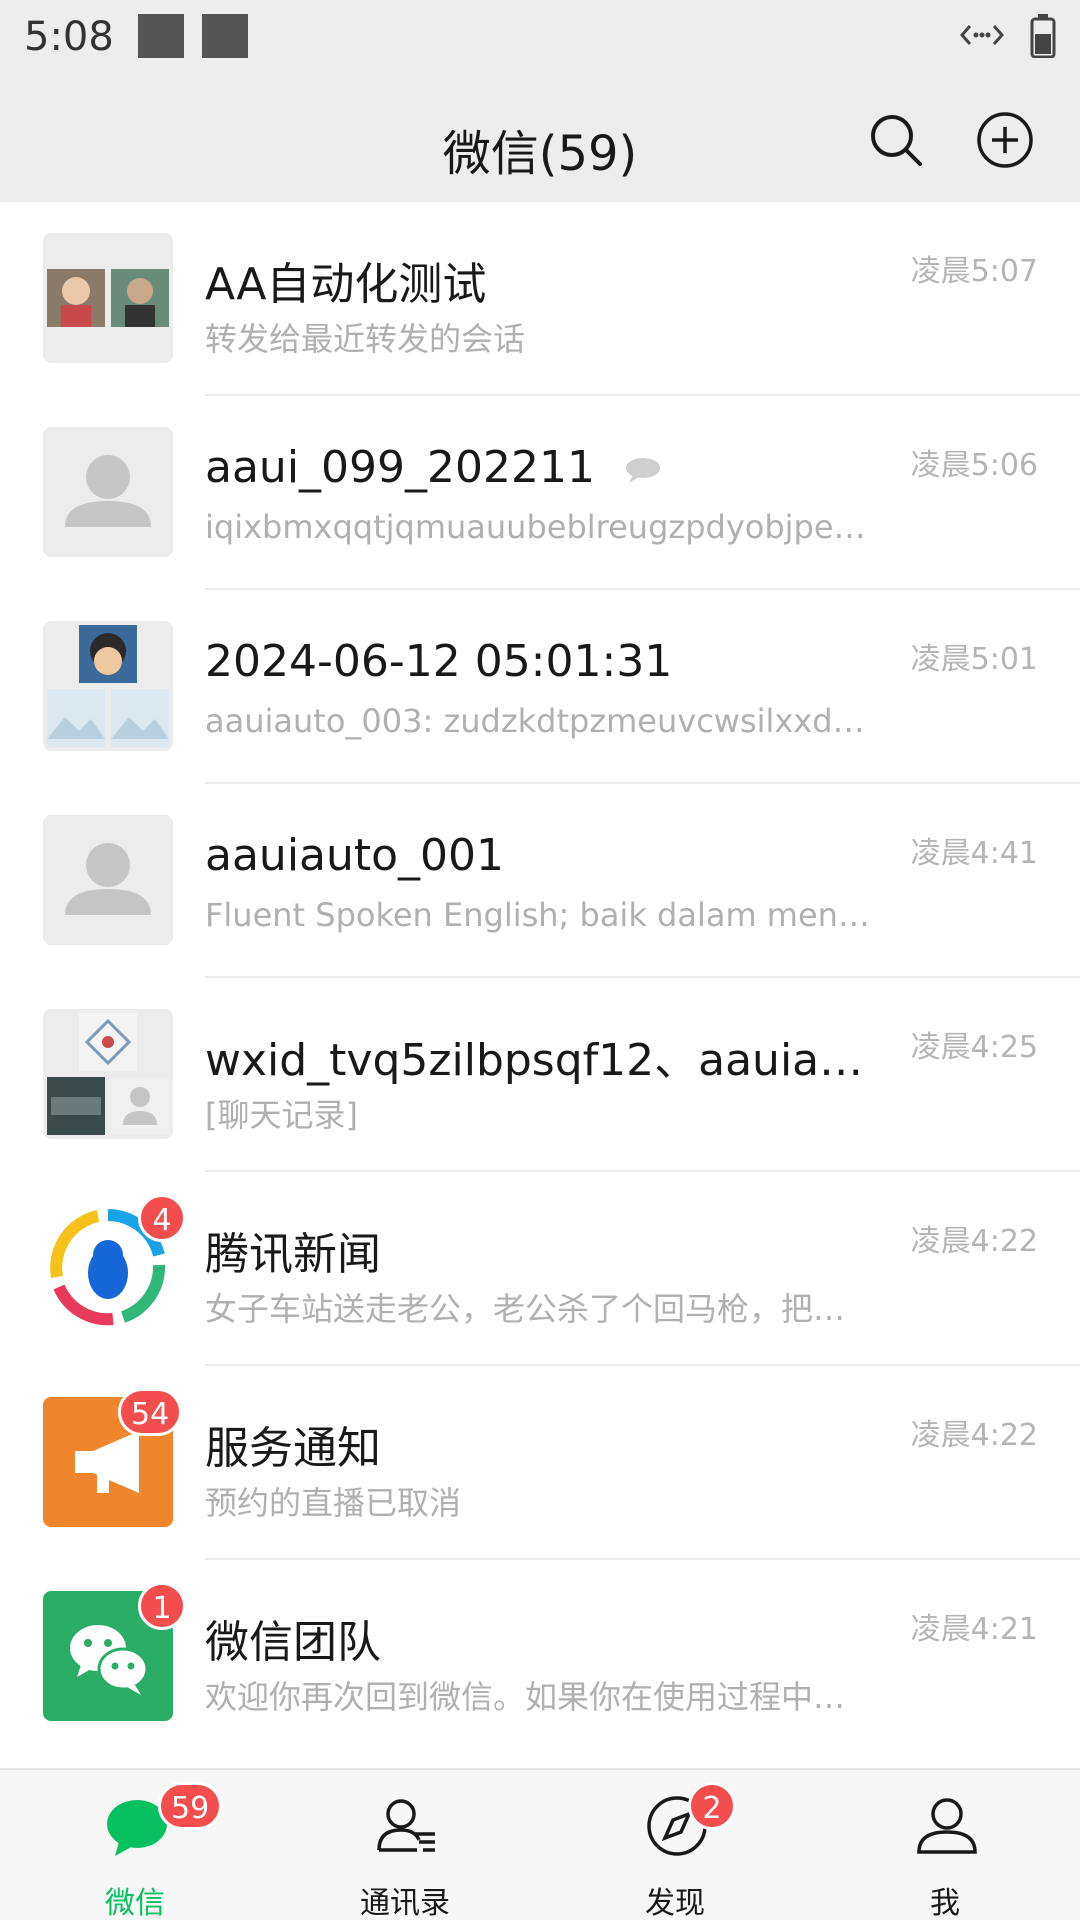 Image resolution: width=1080 pixels, height=1920 pixels. What do you see at coordinates (540, 39) in the screenshot?
I see `status-bar: 5:08` at bounding box center [540, 39].